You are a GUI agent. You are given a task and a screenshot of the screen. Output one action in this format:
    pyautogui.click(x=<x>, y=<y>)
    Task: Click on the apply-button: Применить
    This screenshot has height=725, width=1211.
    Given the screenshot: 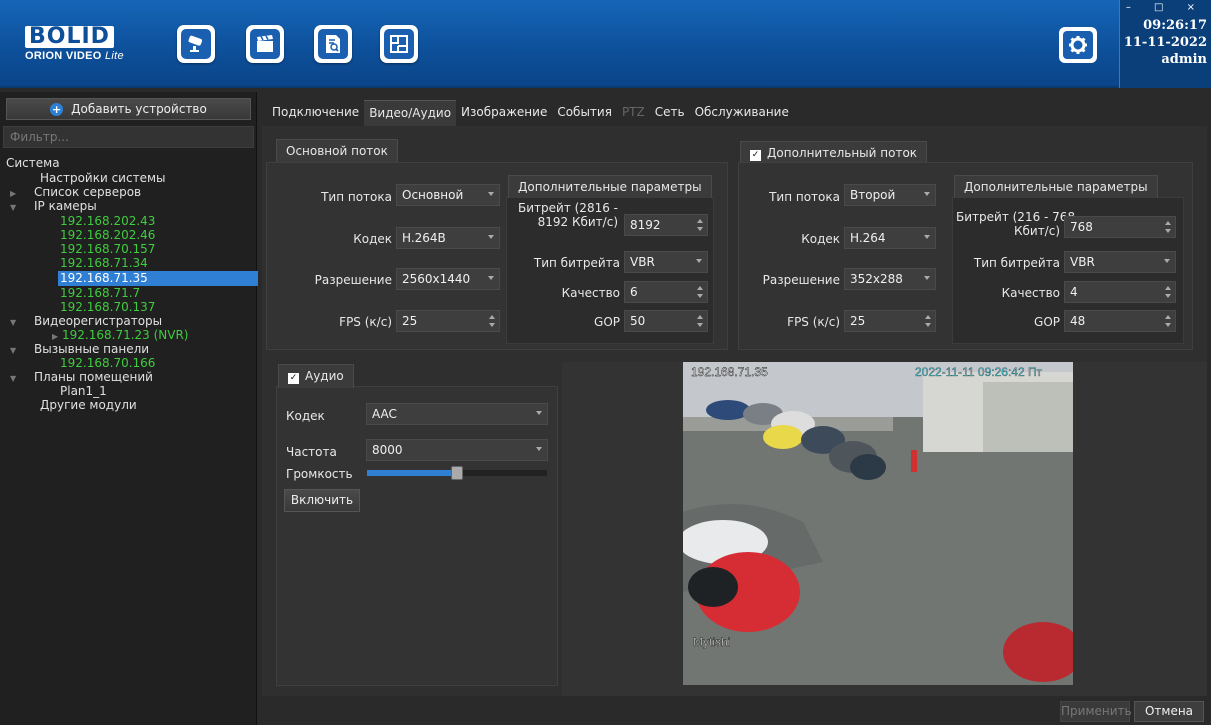 What is the action you would take?
    pyautogui.click(x=1096, y=711)
    